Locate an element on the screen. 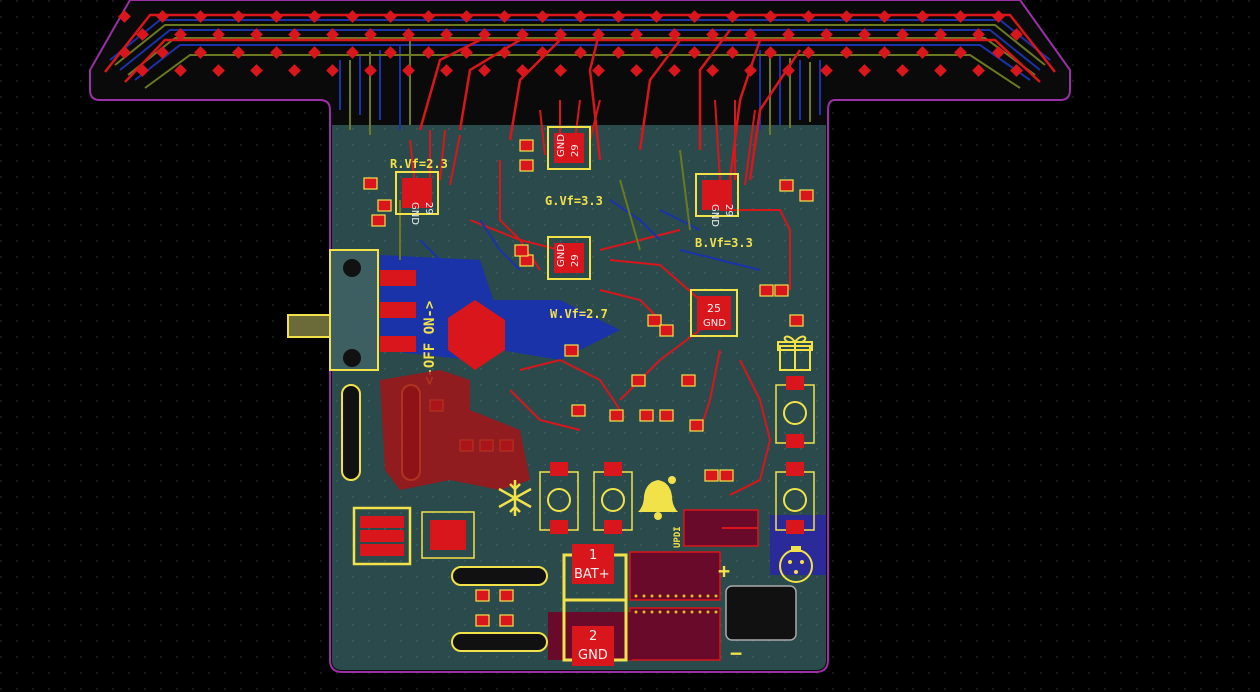 The height and width of the screenshot is (692, 1260). battery-pad1-number: 1 is located at coordinates (593, 555).